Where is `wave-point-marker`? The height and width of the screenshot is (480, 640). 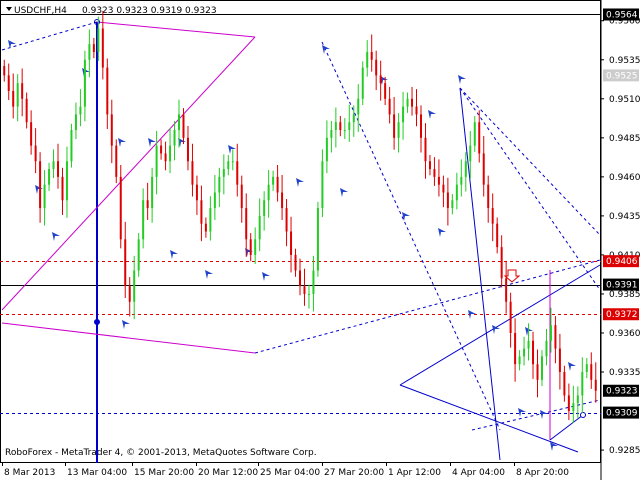
wave-point-marker is located at coordinates (97, 322).